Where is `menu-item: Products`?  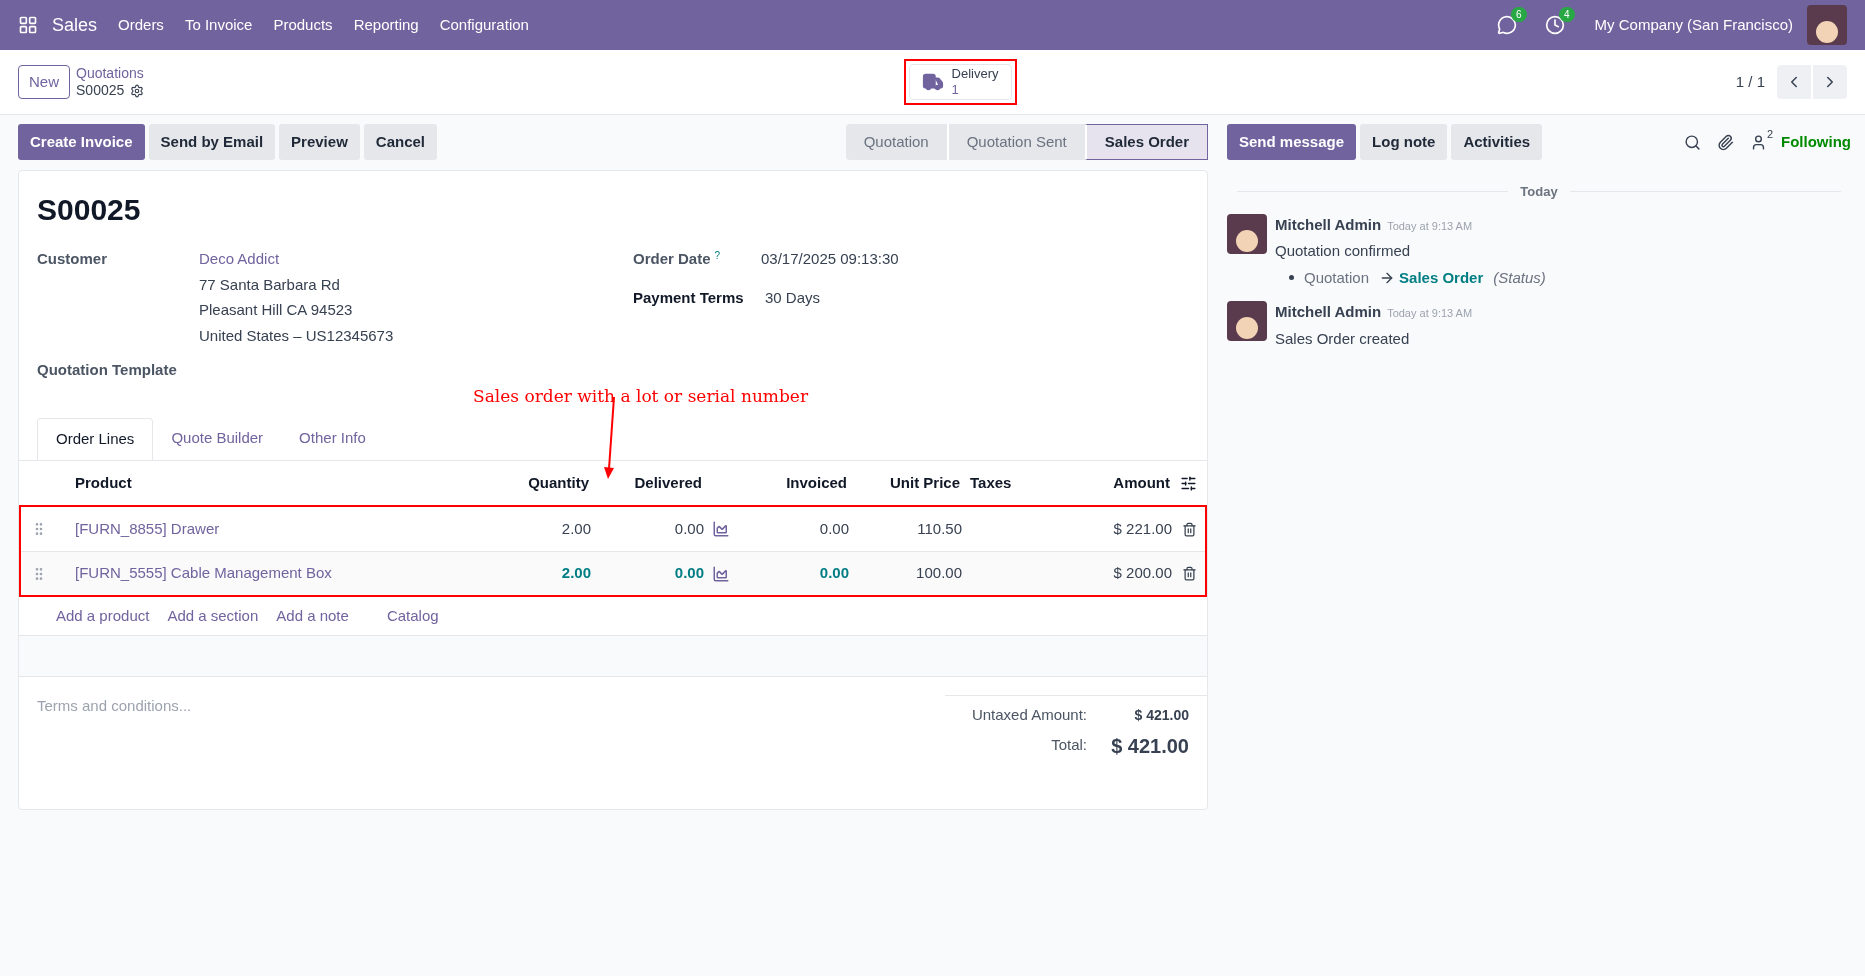
menu-item: Products is located at coordinates (303, 25).